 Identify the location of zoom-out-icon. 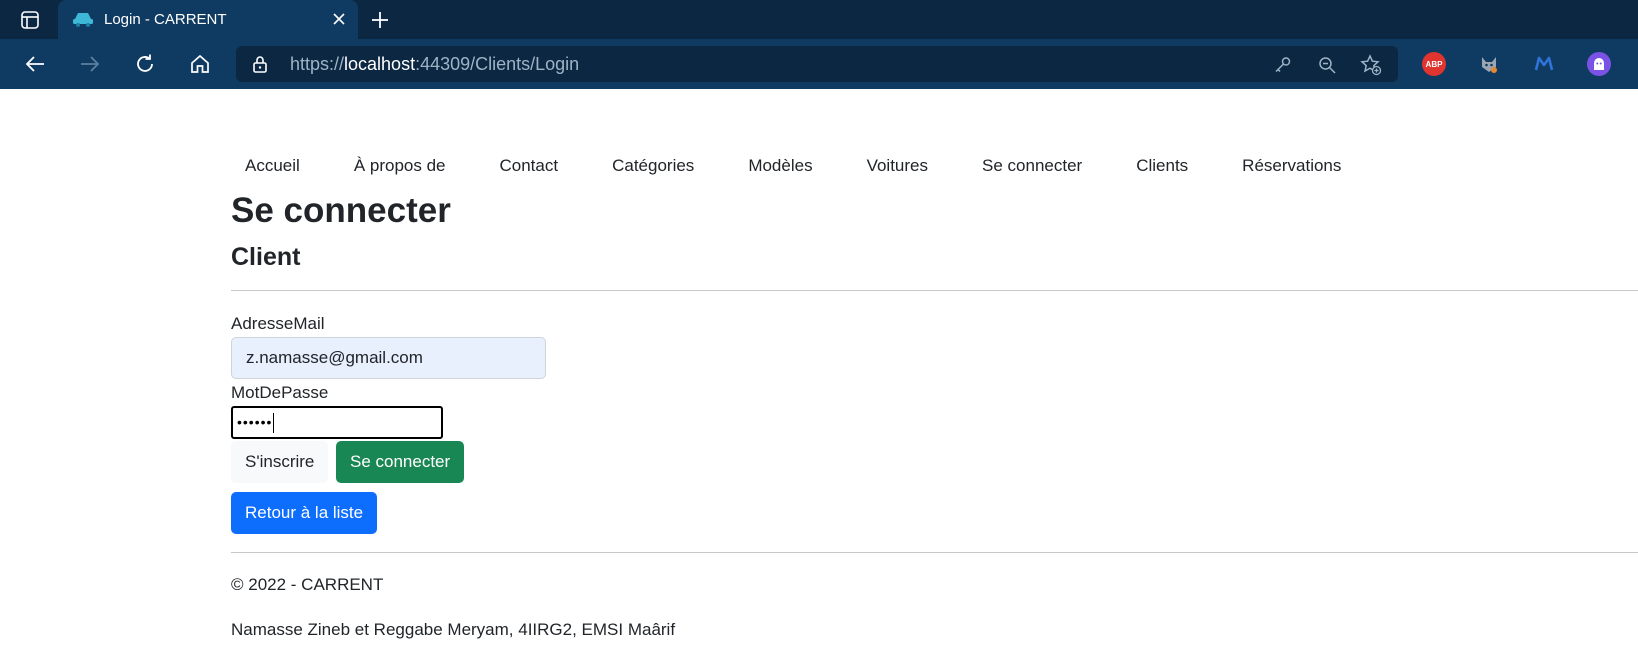
(1327, 65).